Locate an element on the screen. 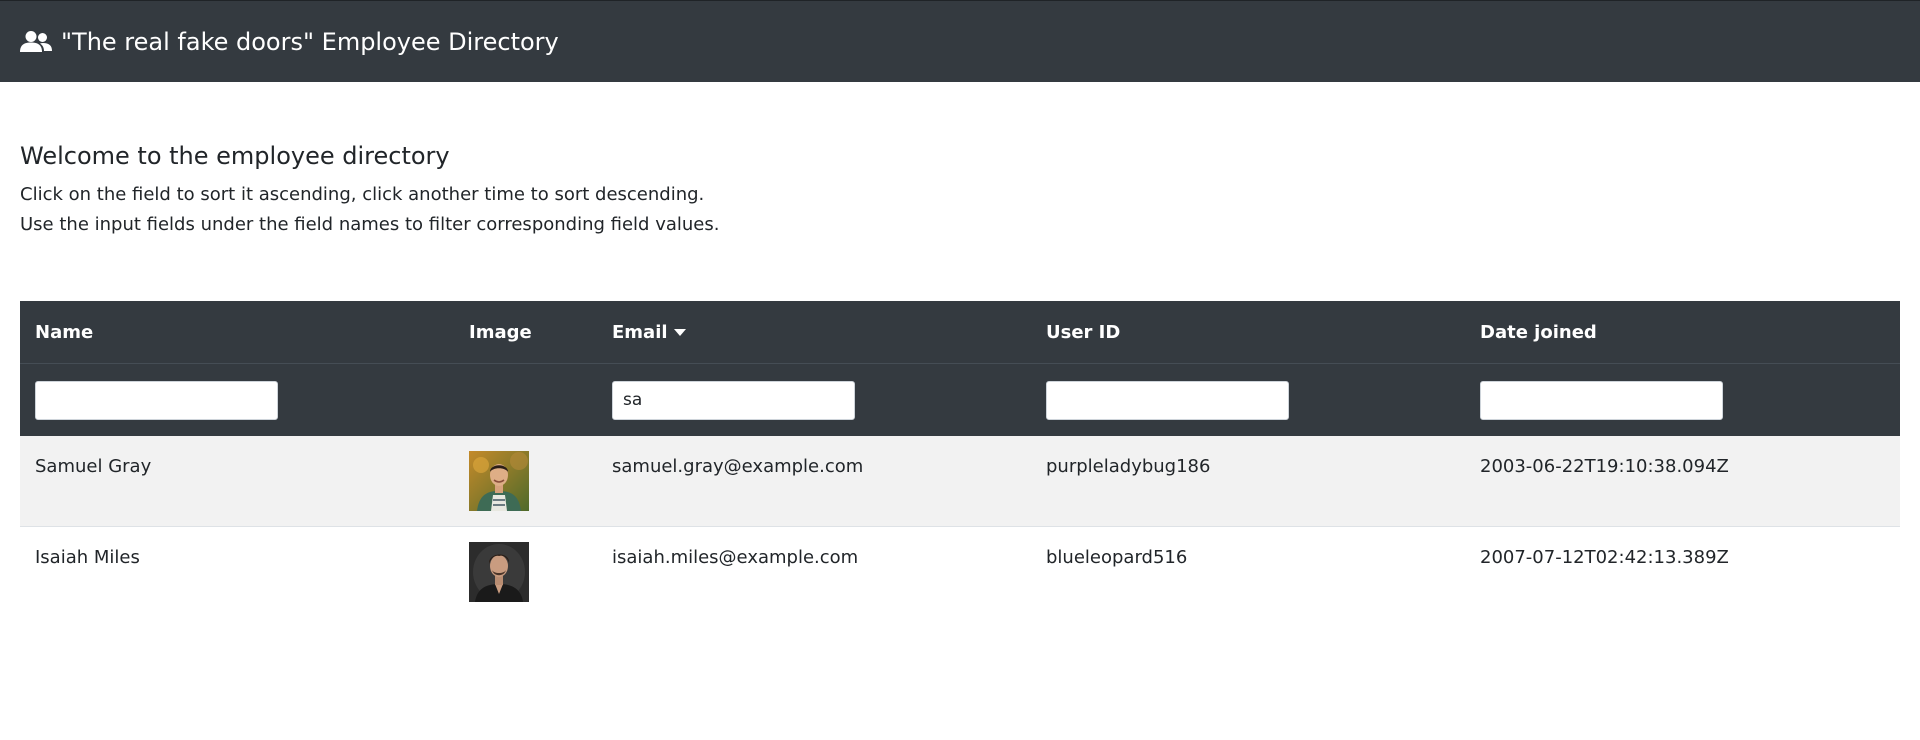  user-id-filter-input is located at coordinates (1167, 400).